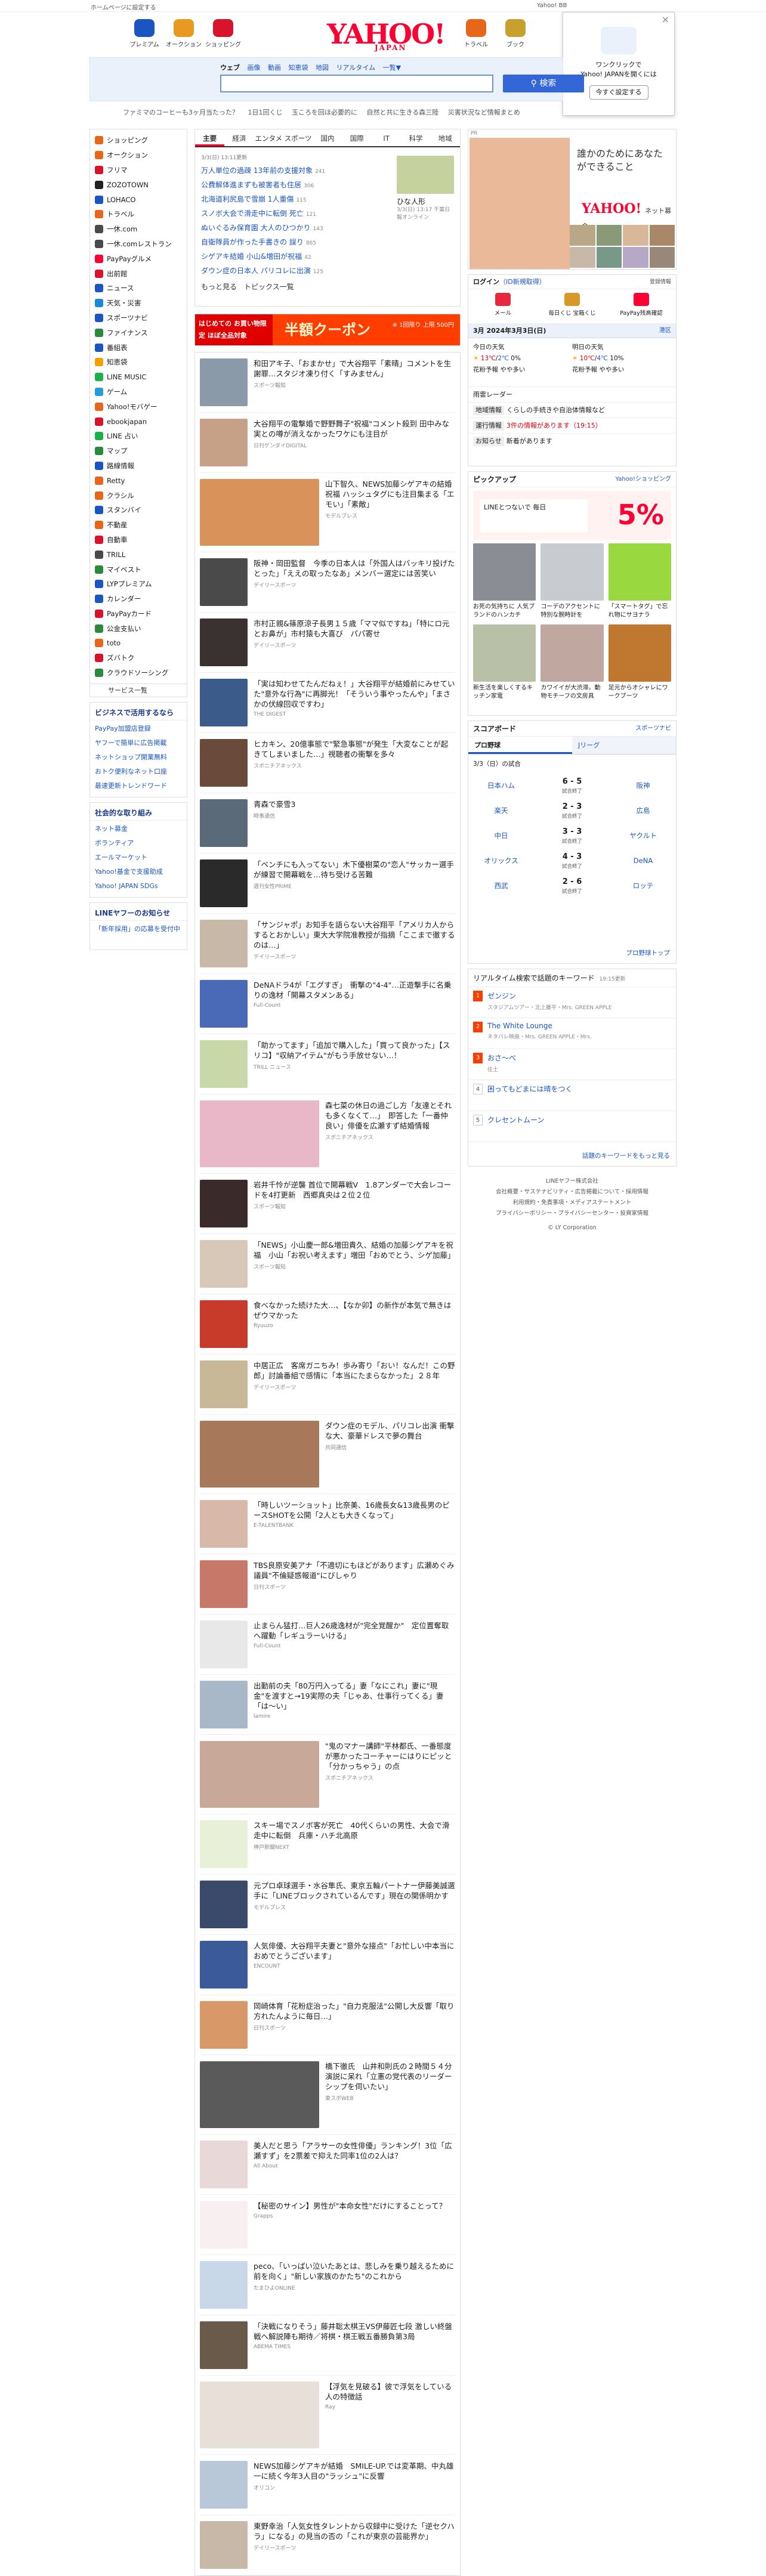 This screenshot has height=2576, width=766. Describe the element at coordinates (572, 1203) in the screenshot. I see `footer-links: 利用規約・免責事項・メディアステートメント` at that location.